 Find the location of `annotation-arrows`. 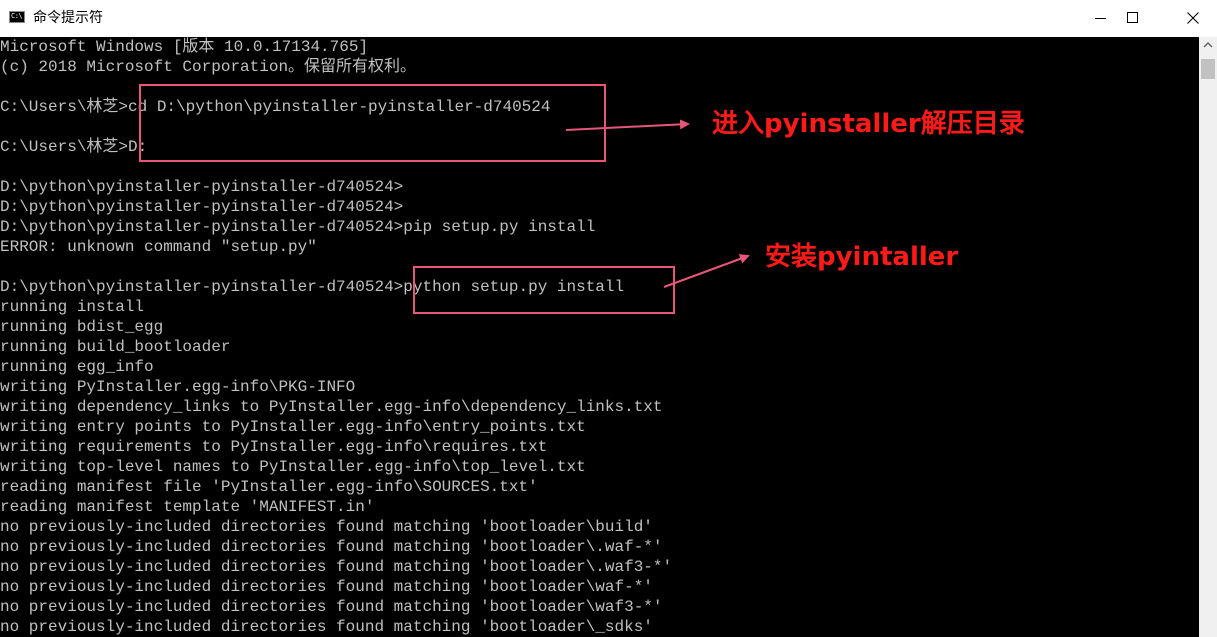

annotation-arrows is located at coordinates (657, 203).